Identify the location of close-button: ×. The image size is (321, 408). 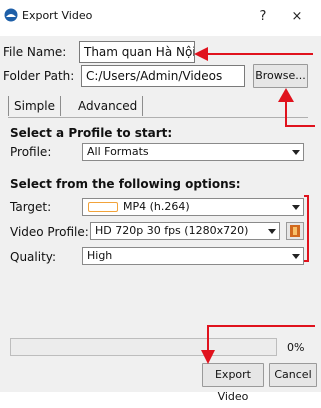
(297, 17).